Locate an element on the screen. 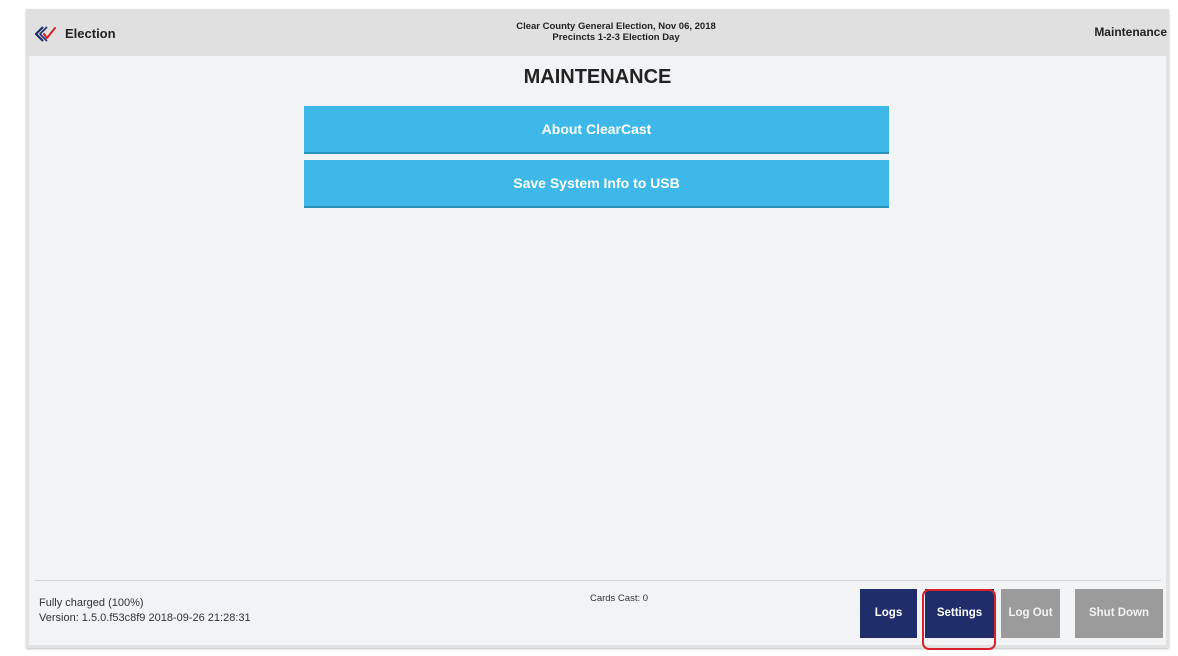  footer-divider is located at coordinates (598, 580).